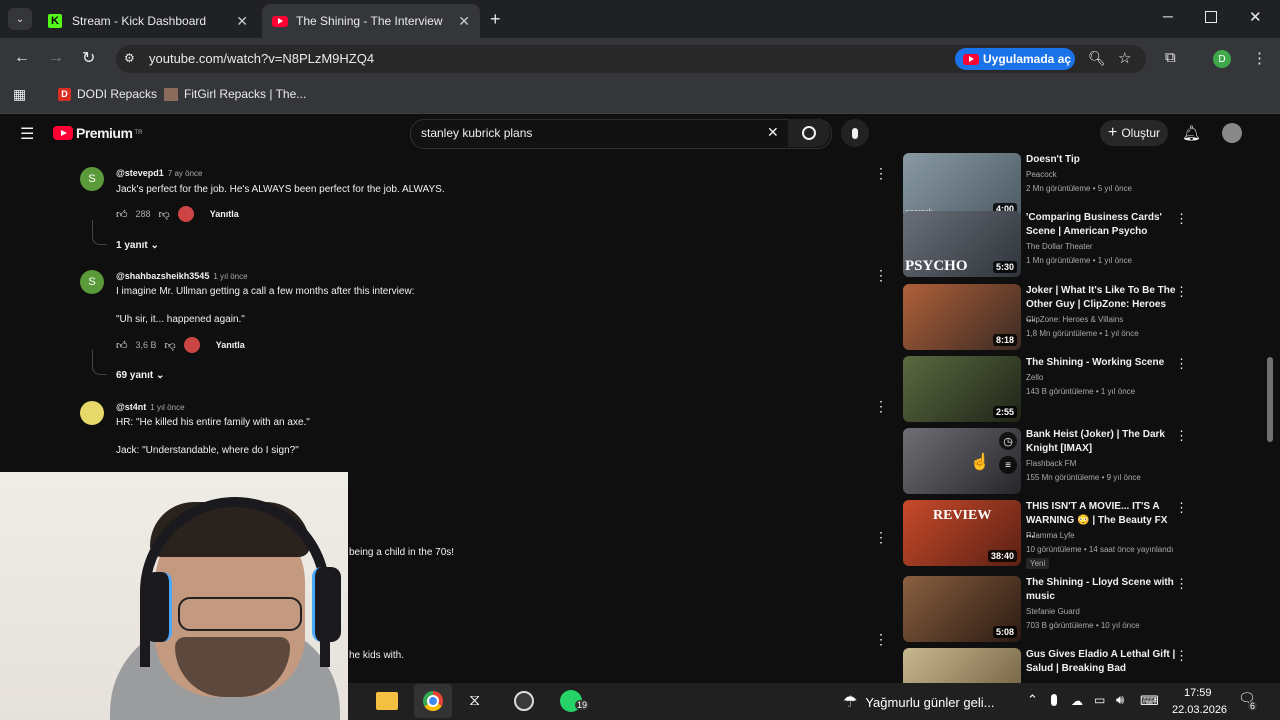 This screenshot has height=720, width=1280. What do you see at coordinates (1101, 160) in the screenshot?
I see `video-title: Doesn't Tip` at bounding box center [1101, 160].